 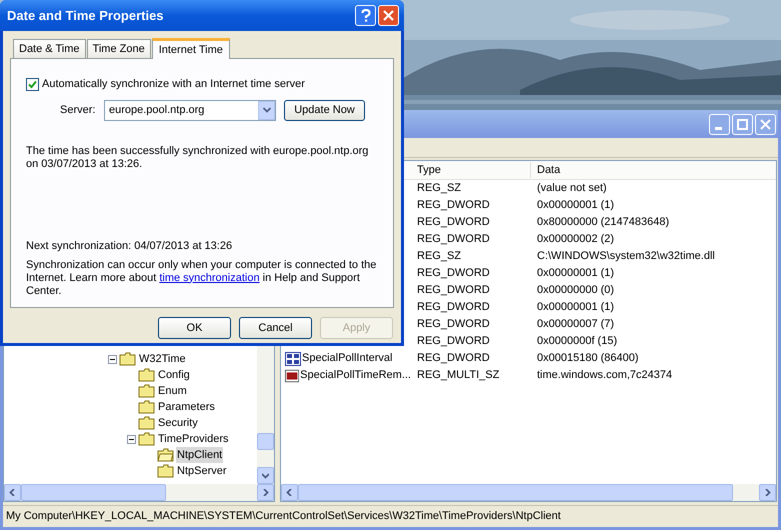 I want to click on data-cell-text: 0x00000000 (0), so click(x=575, y=290).